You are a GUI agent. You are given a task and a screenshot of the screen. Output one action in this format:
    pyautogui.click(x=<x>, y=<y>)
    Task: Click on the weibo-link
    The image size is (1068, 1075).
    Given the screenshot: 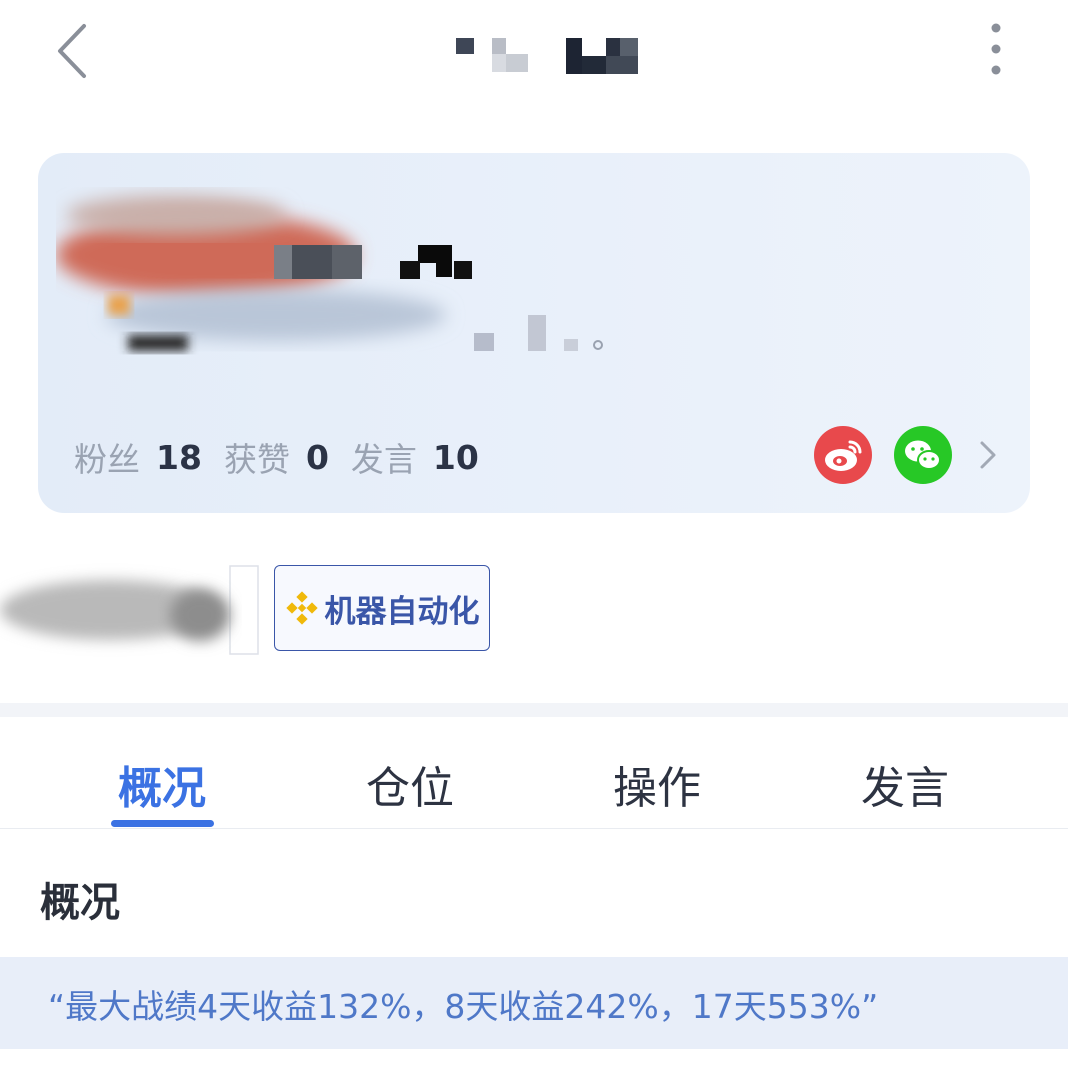 What is the action you would take?
    pyautogui.click(x=843, y=455)
    